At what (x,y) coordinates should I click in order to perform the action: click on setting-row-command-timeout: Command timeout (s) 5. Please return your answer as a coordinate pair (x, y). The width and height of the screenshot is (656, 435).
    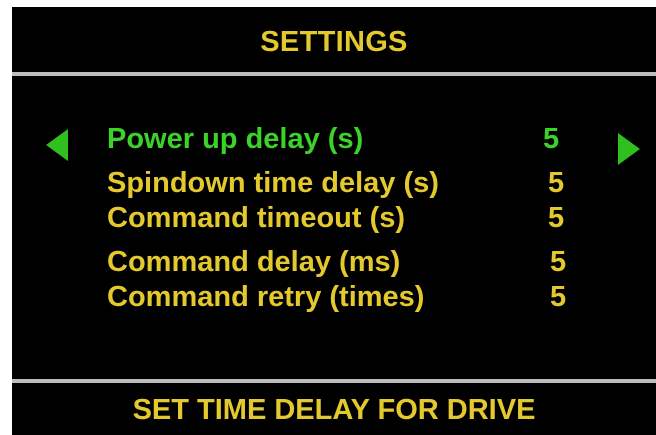
    Looking at the image, I should click on (342, 220).